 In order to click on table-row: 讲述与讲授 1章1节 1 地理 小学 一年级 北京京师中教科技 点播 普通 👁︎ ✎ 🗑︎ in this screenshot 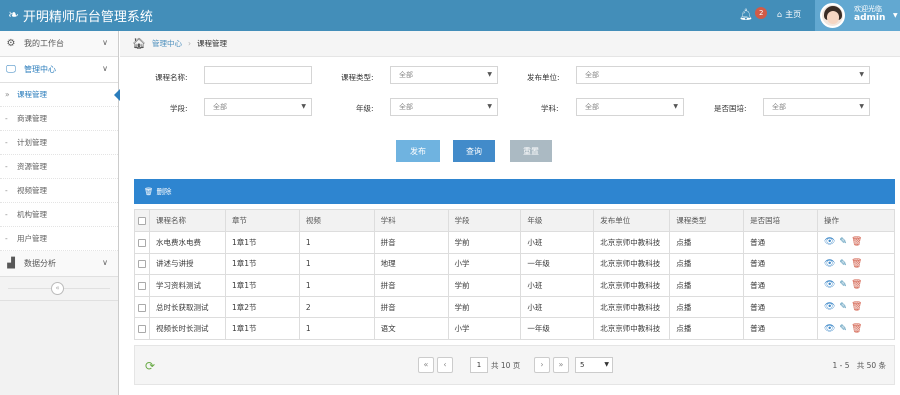, I will do `click(515, 264)`.